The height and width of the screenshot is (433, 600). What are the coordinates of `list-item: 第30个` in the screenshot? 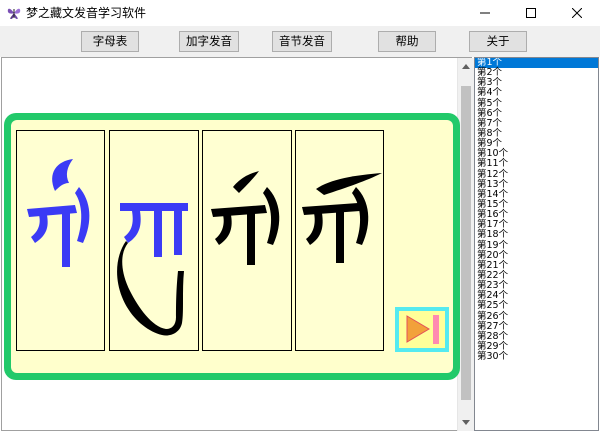 It's located at (536, 356).